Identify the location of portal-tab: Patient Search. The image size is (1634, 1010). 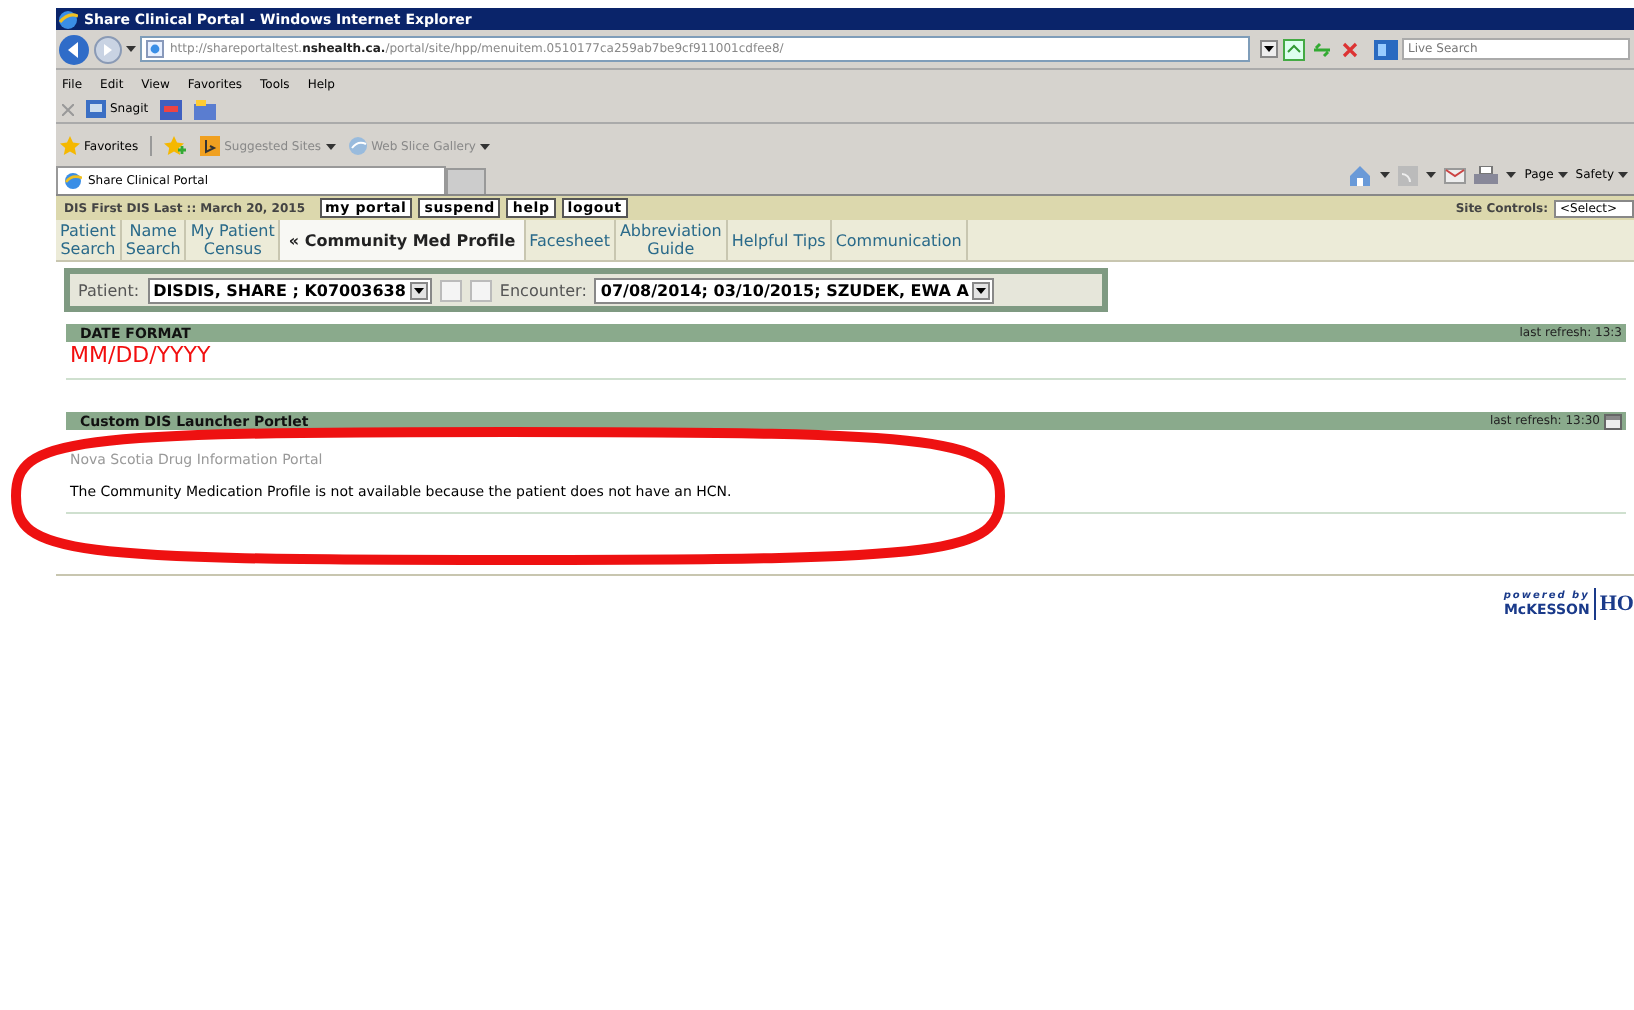
(89, 240).